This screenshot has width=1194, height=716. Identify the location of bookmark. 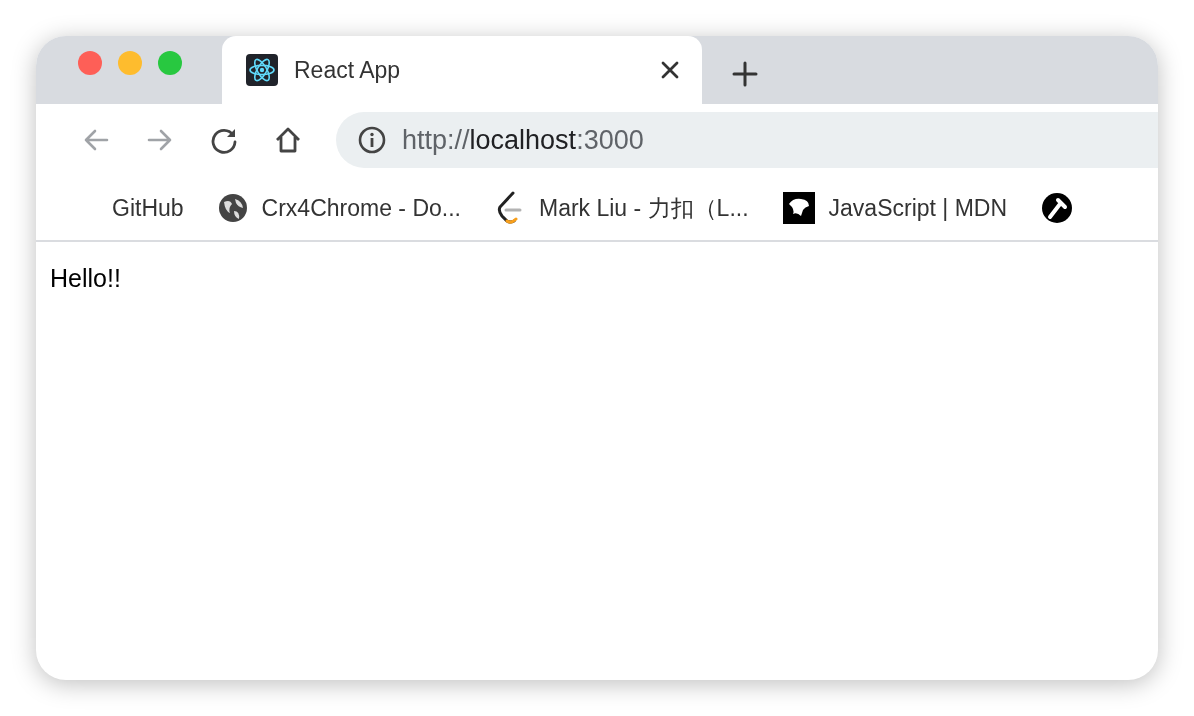
(1057, 208).